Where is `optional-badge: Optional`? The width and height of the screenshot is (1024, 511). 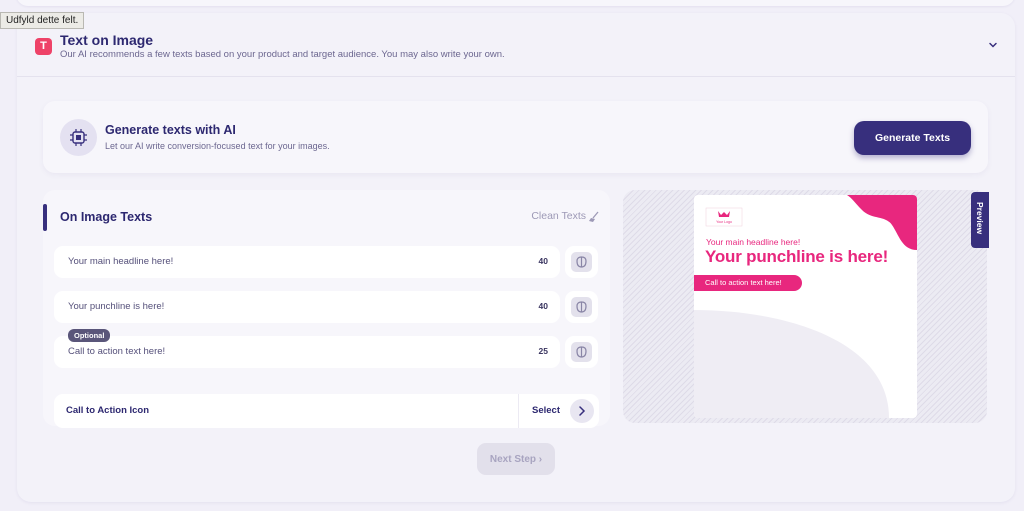 optional-badge: Optional is located at coordinates (89, 335).